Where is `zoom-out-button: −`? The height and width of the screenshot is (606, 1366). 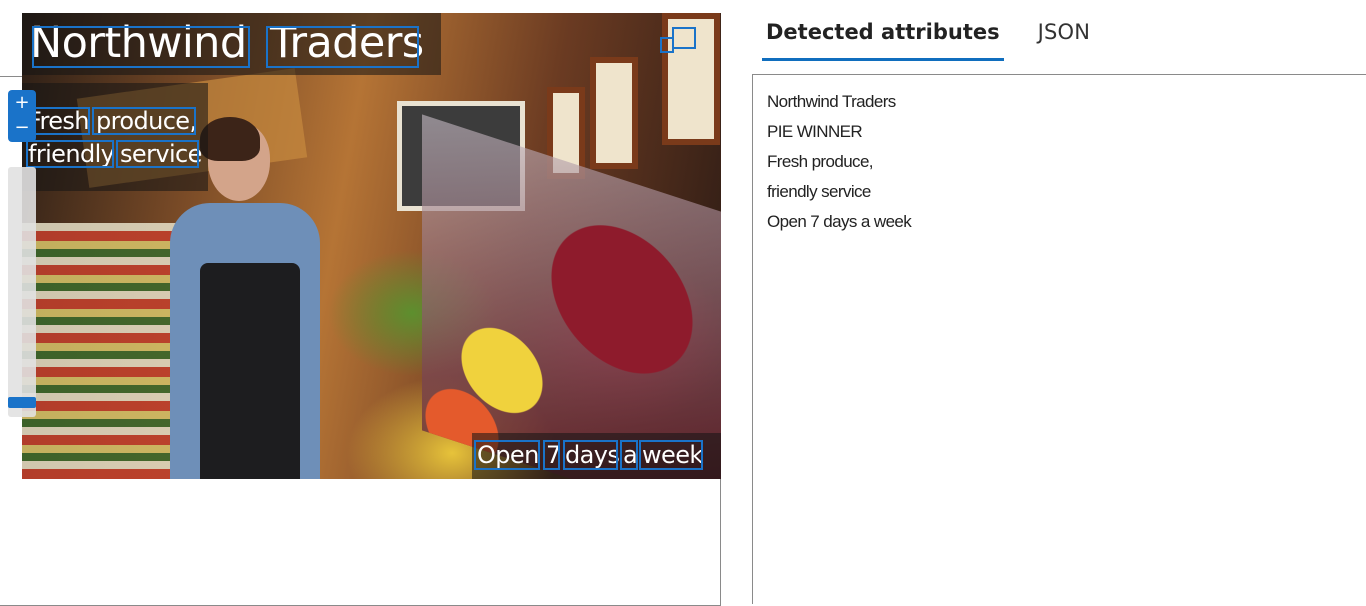
zoom-out-button: − is located at coordinates (22, 129).